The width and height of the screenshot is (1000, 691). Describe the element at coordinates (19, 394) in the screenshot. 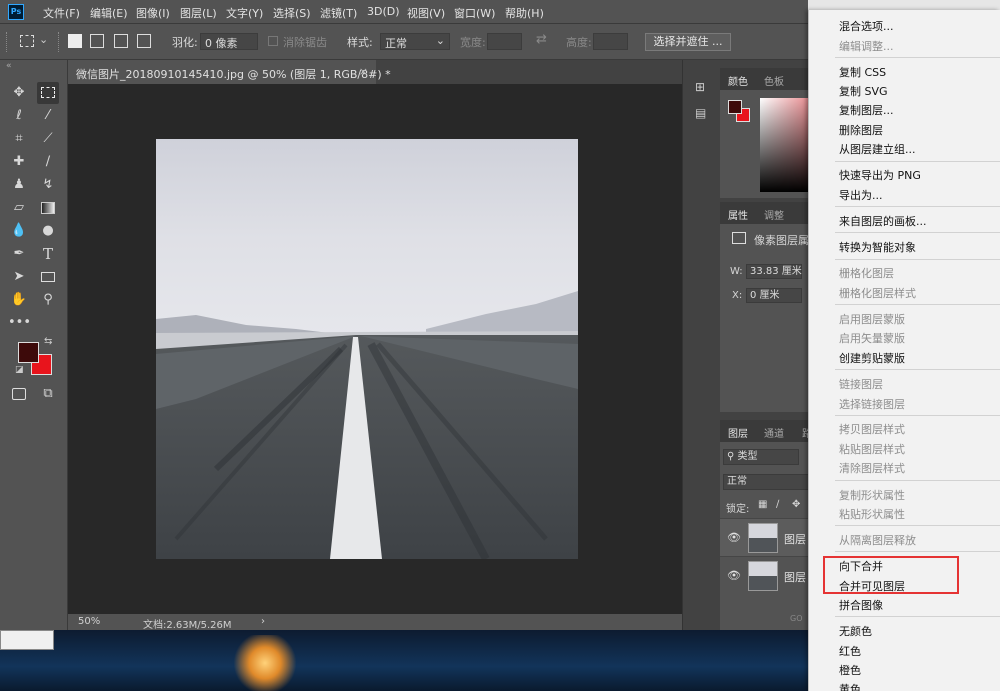

I see `quick-mask-icon` at that location.